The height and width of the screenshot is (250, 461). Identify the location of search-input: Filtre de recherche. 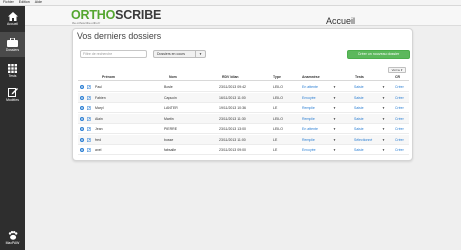
(113, 54).